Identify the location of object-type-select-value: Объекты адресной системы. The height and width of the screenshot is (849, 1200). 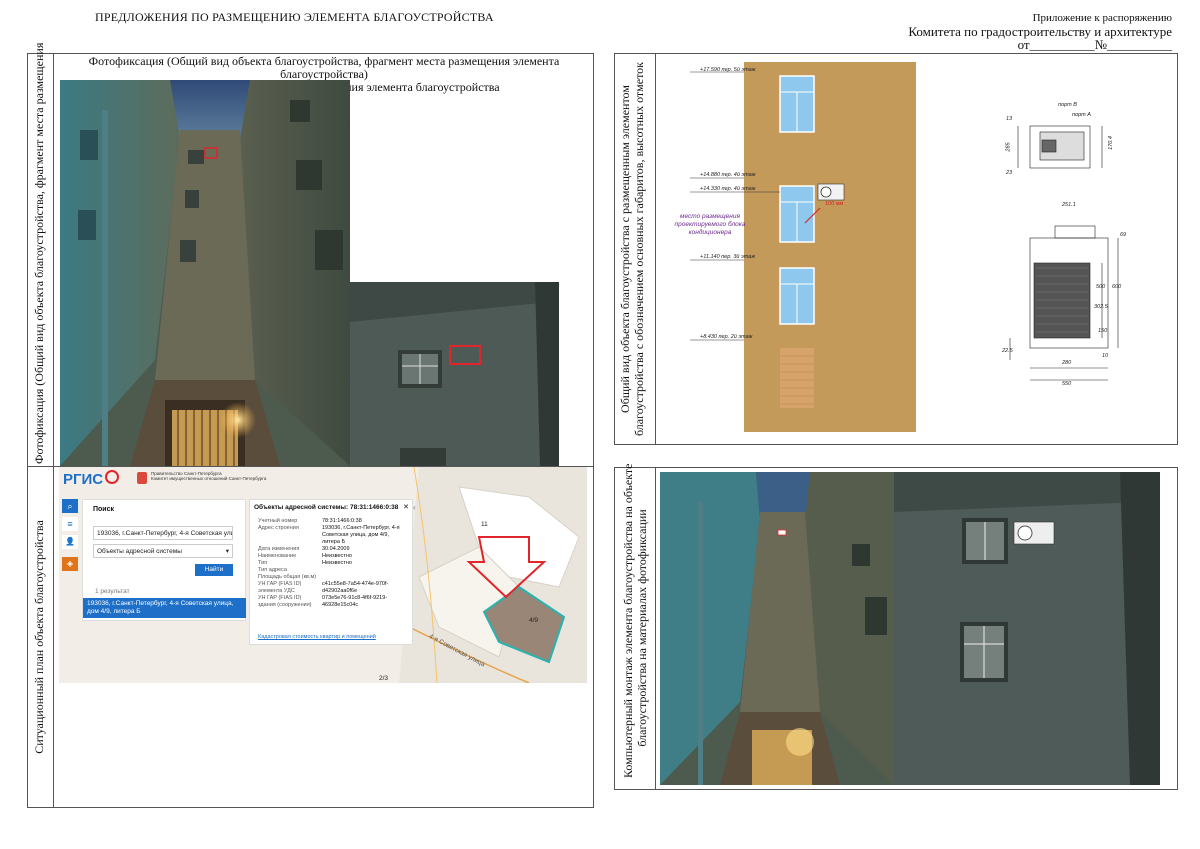
(139, 551).